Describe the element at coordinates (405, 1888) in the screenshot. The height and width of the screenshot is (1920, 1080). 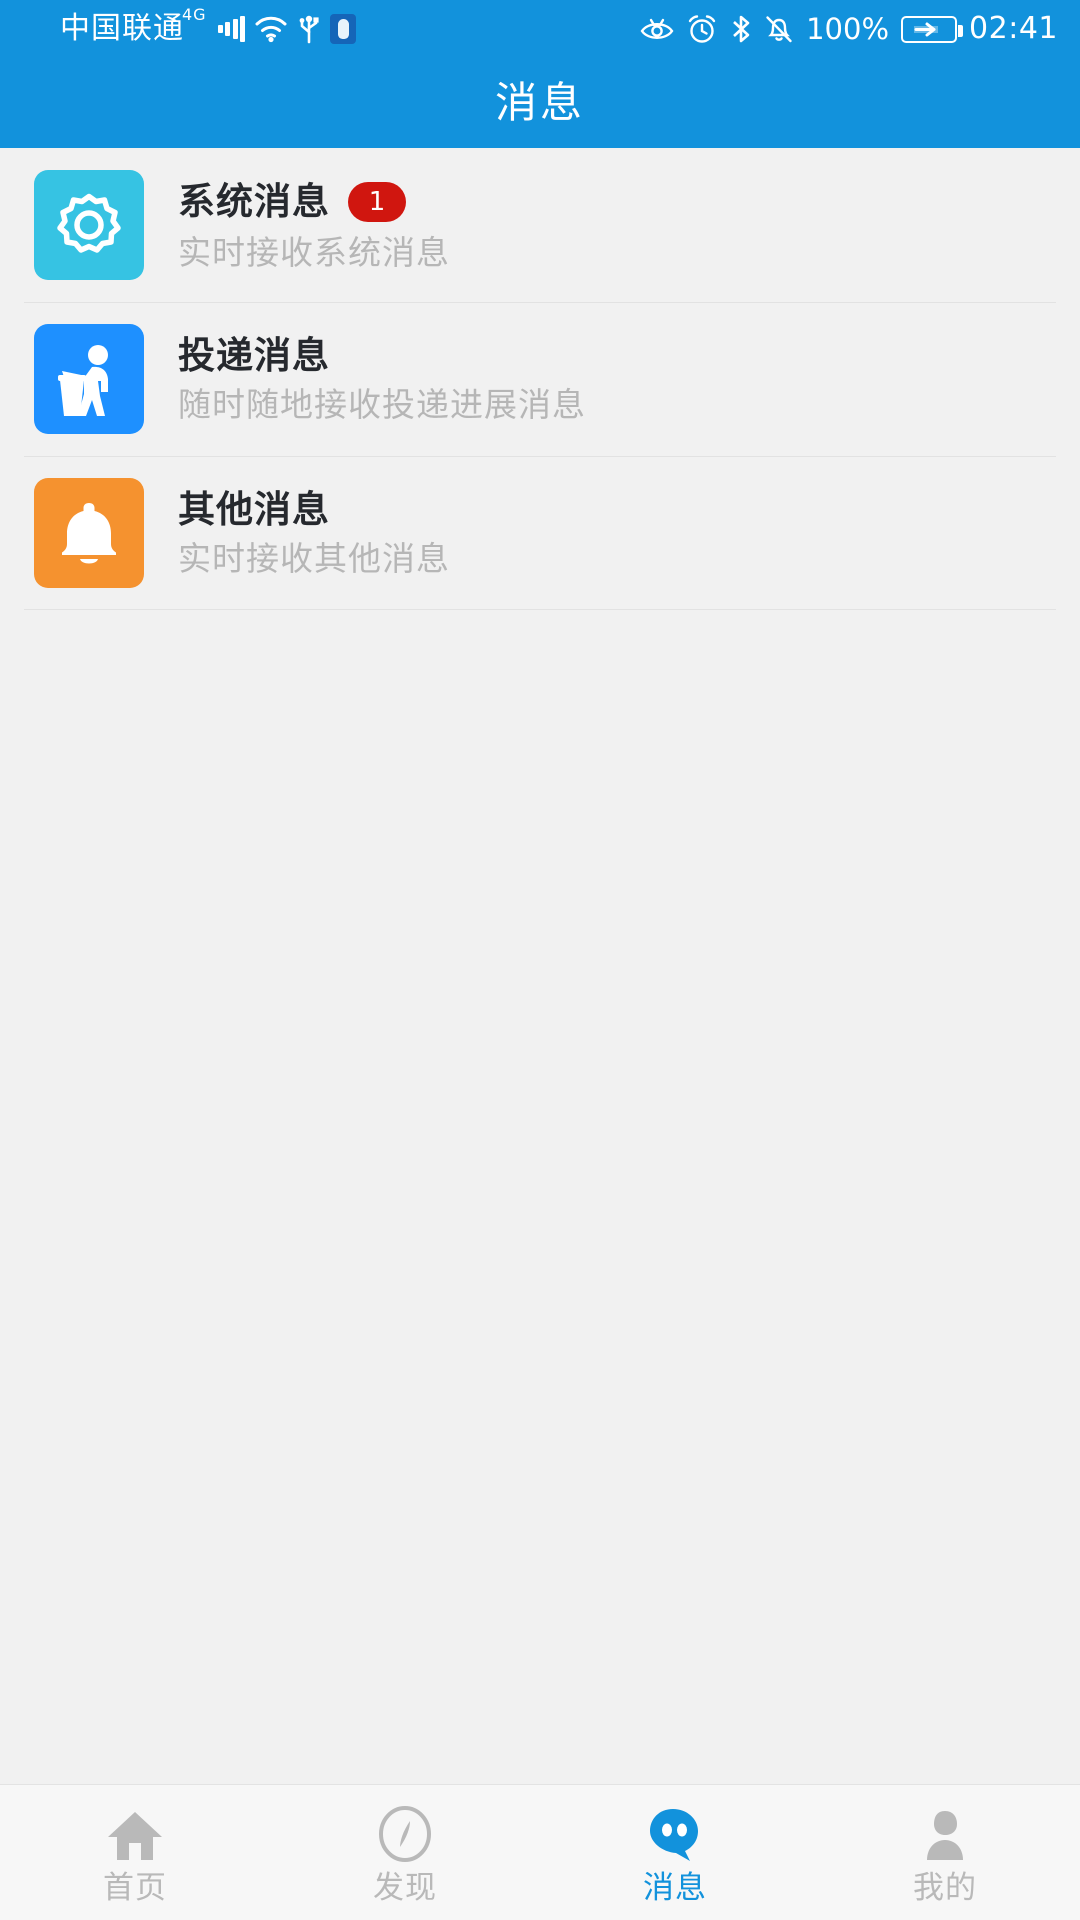
I see `tab-label: 发现` at that location.